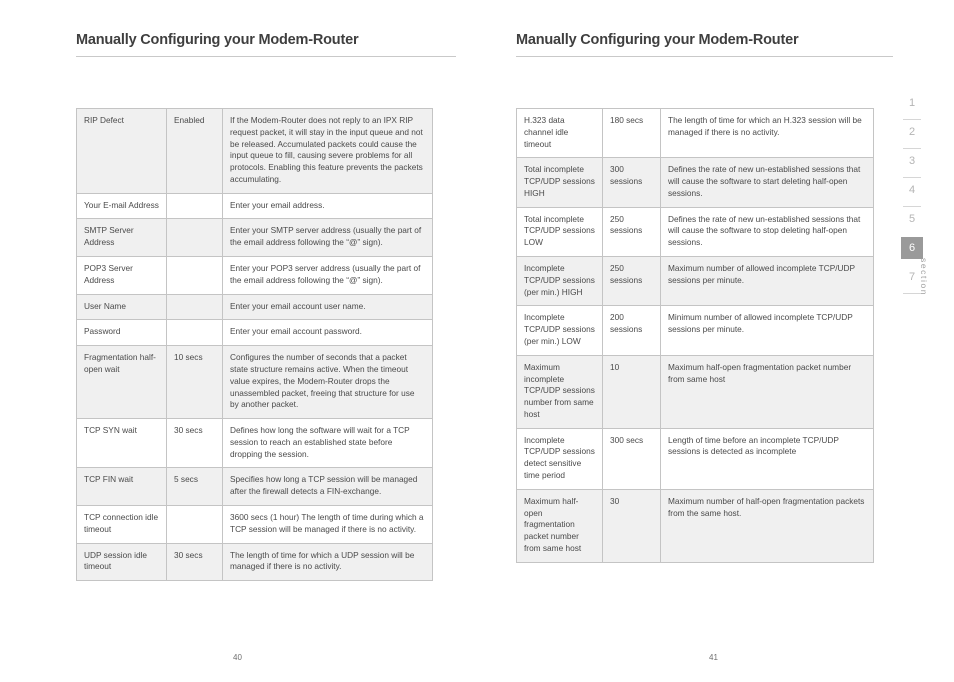 This screenshot has width=954, height=682. What do you see at coordinates (559, 182) in the screenshot?
I see `table-cell-name: Total incomplete TCP/UDP sessions HIGH` at bounding box center [559, 182].